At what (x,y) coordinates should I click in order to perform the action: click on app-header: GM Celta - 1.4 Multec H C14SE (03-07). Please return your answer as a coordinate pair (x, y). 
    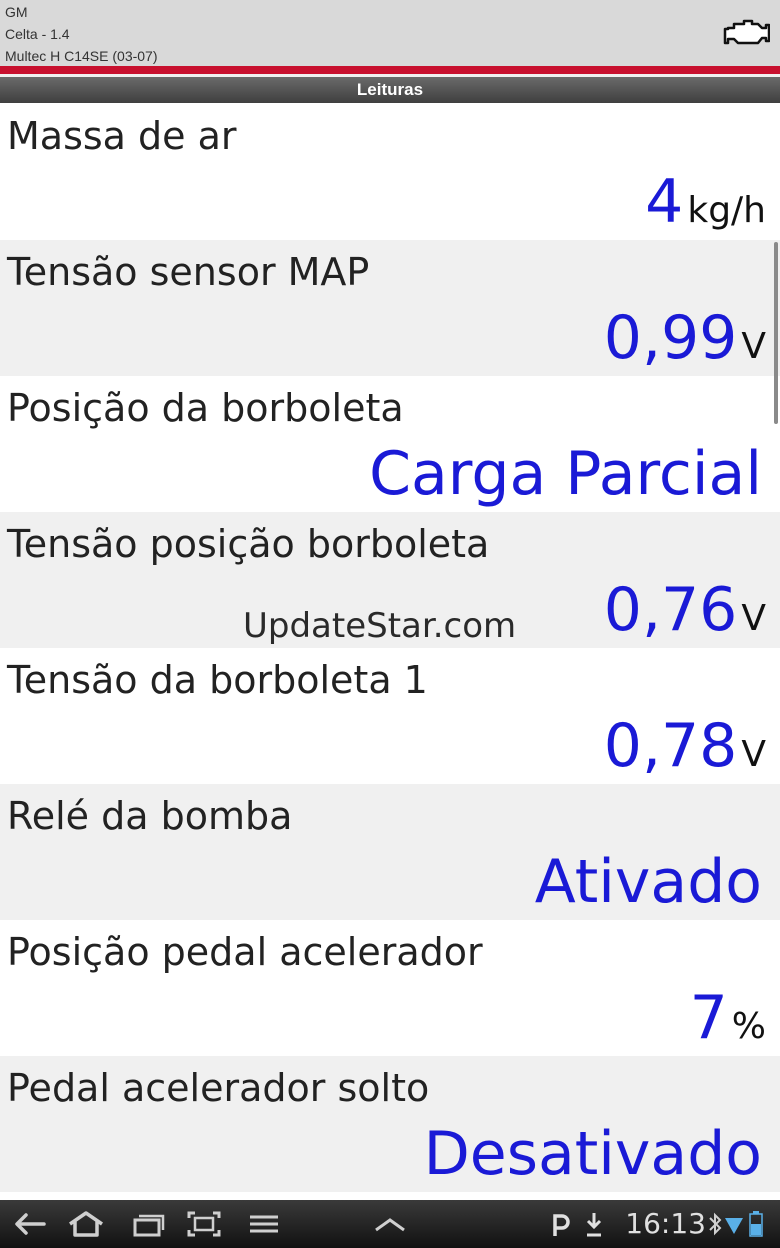
    Looking at the image, I should click on (390, 33).